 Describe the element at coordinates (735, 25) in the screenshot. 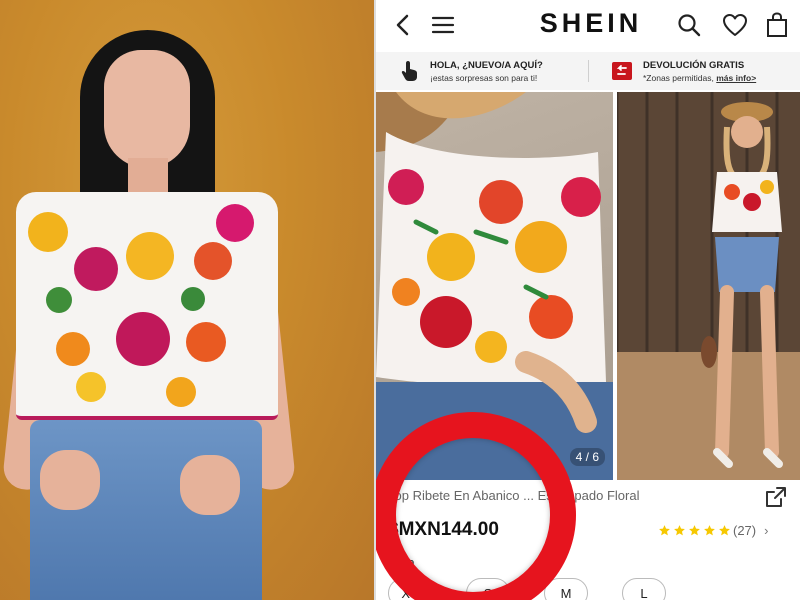

I see `heart-icon` at that location.